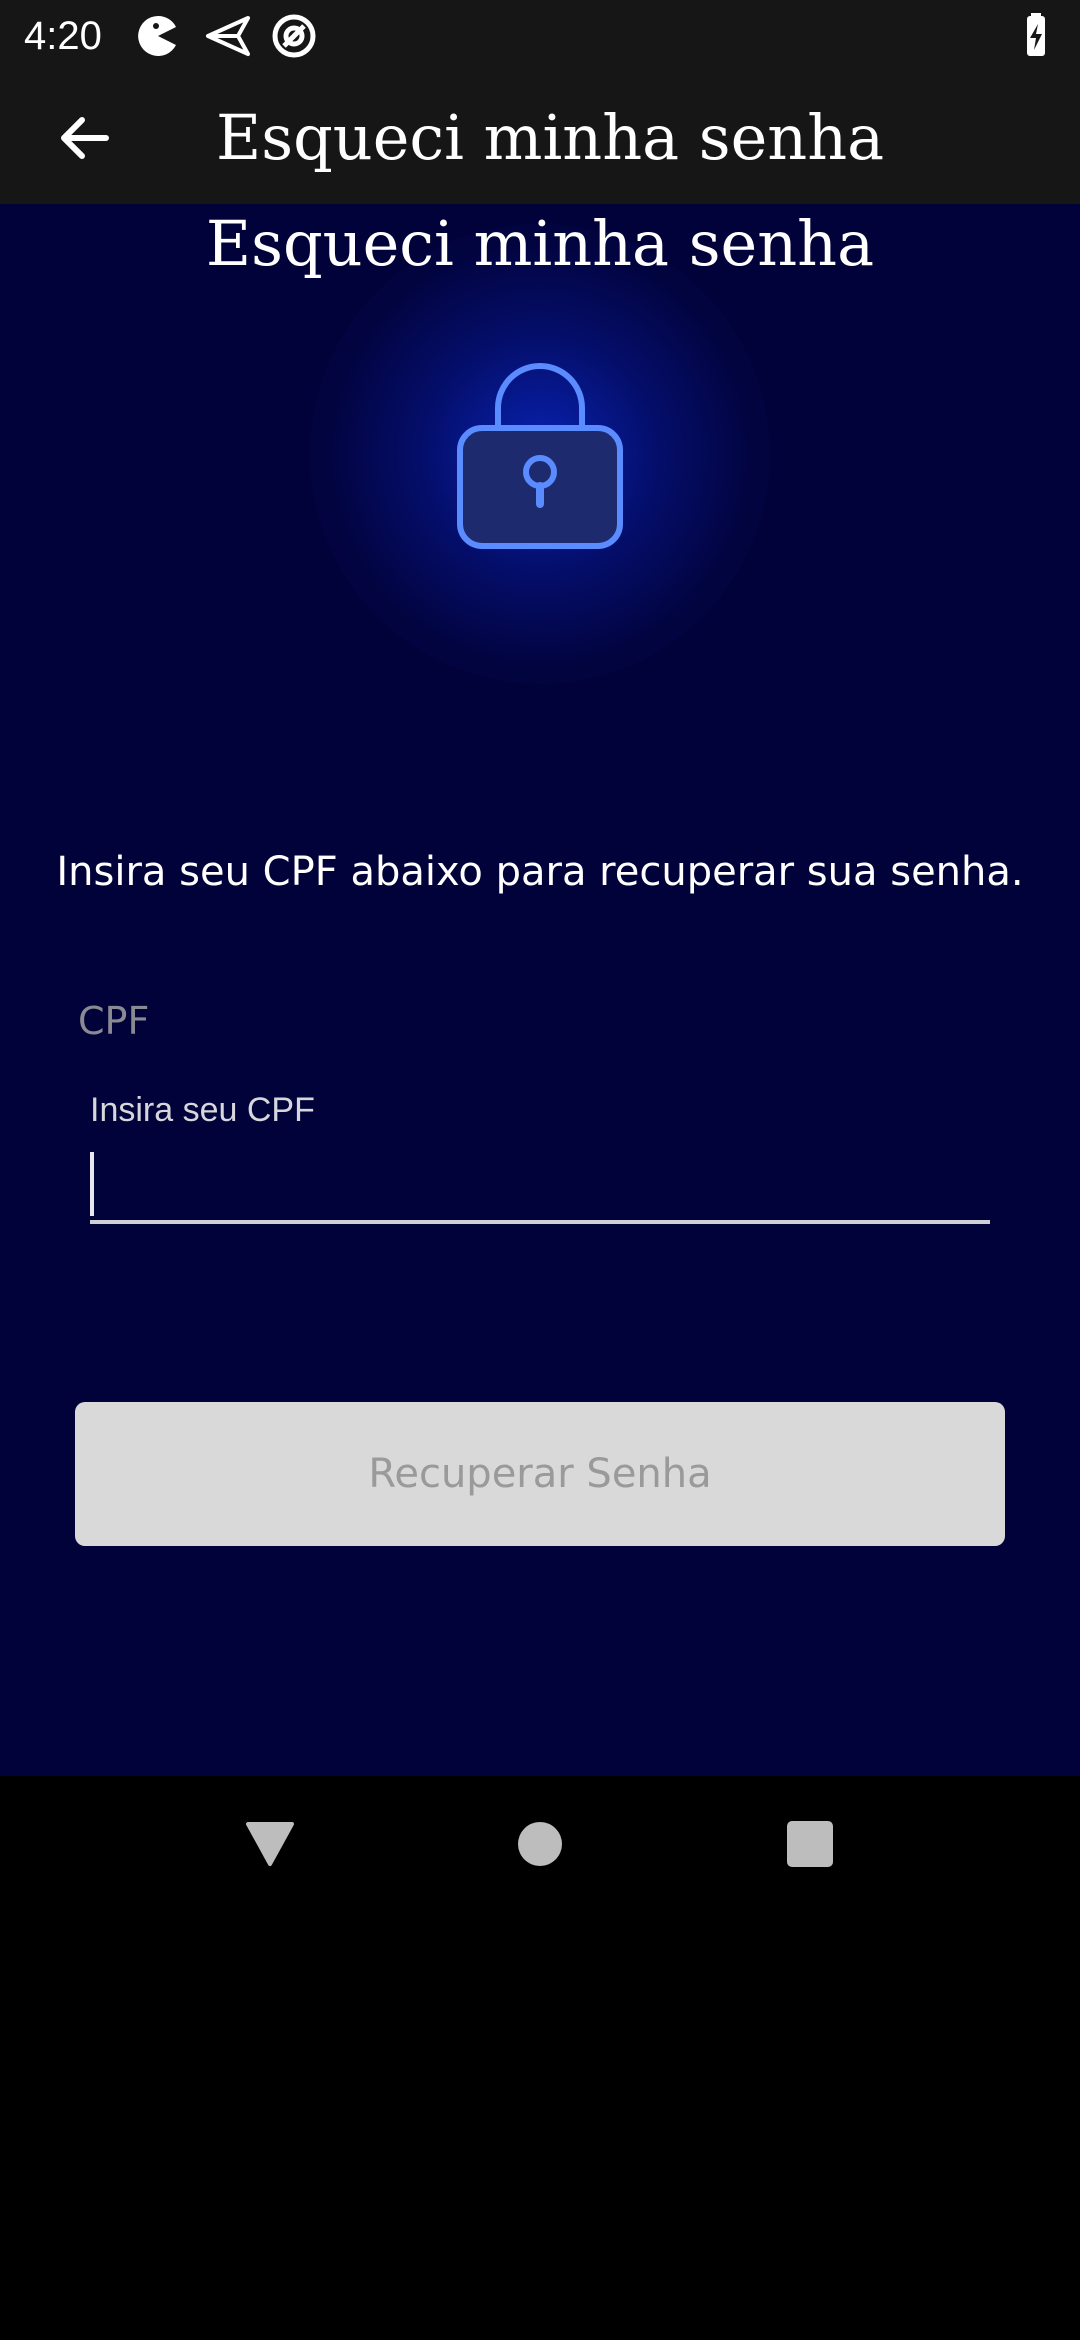 This screenshot has height=2340, width=1080. What do you see at coordinates (158, 36) in the screenshot?
I see `pacman-icon` at bounding box center [158, 36].